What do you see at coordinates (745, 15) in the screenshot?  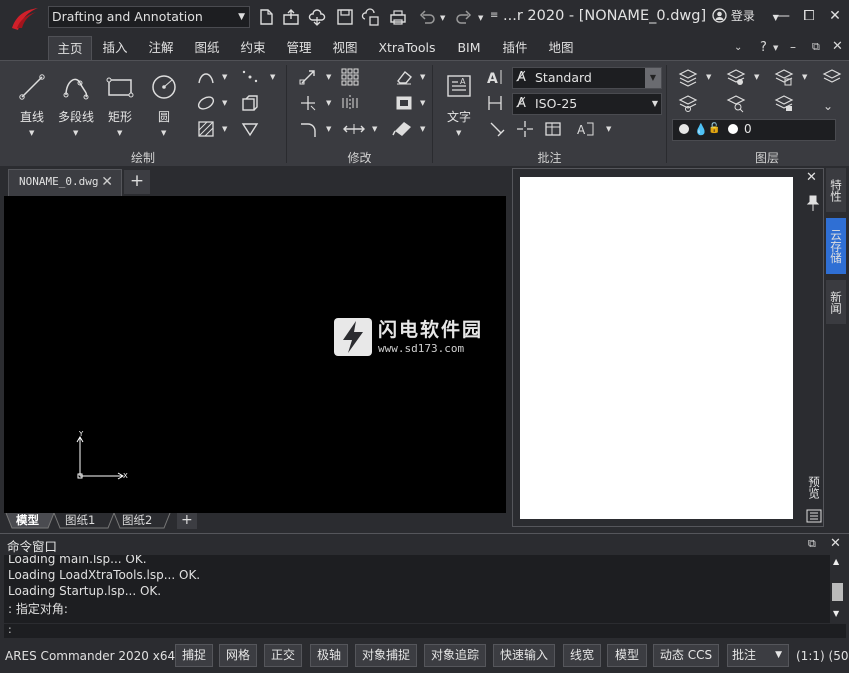 I see `login-button: 登录 ▼` at bounding box center [745, 15].